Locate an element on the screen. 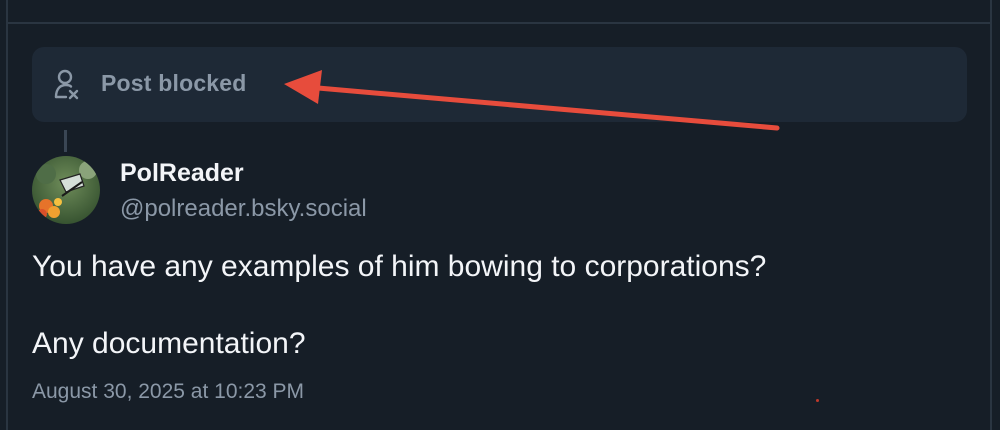 The height and width of the screenshot is (430, 1000). author-avatar is located at coordinates (66, 190).